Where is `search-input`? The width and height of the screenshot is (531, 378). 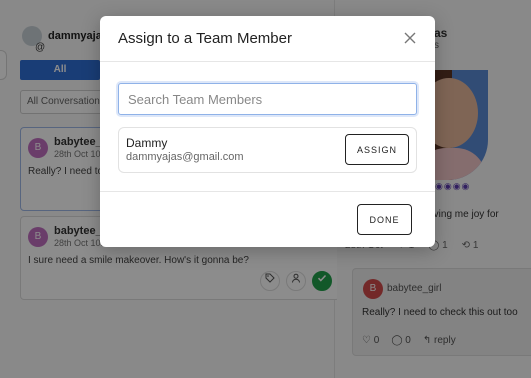 search-input is located at coordinates (267, 99).